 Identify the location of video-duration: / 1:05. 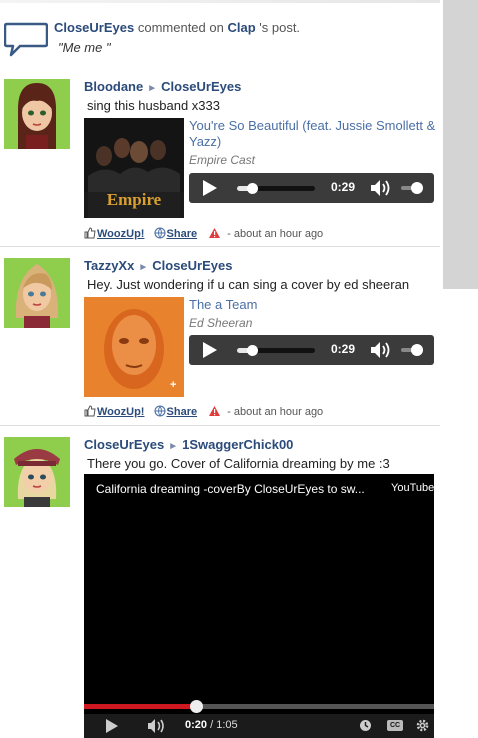
(224, 725).